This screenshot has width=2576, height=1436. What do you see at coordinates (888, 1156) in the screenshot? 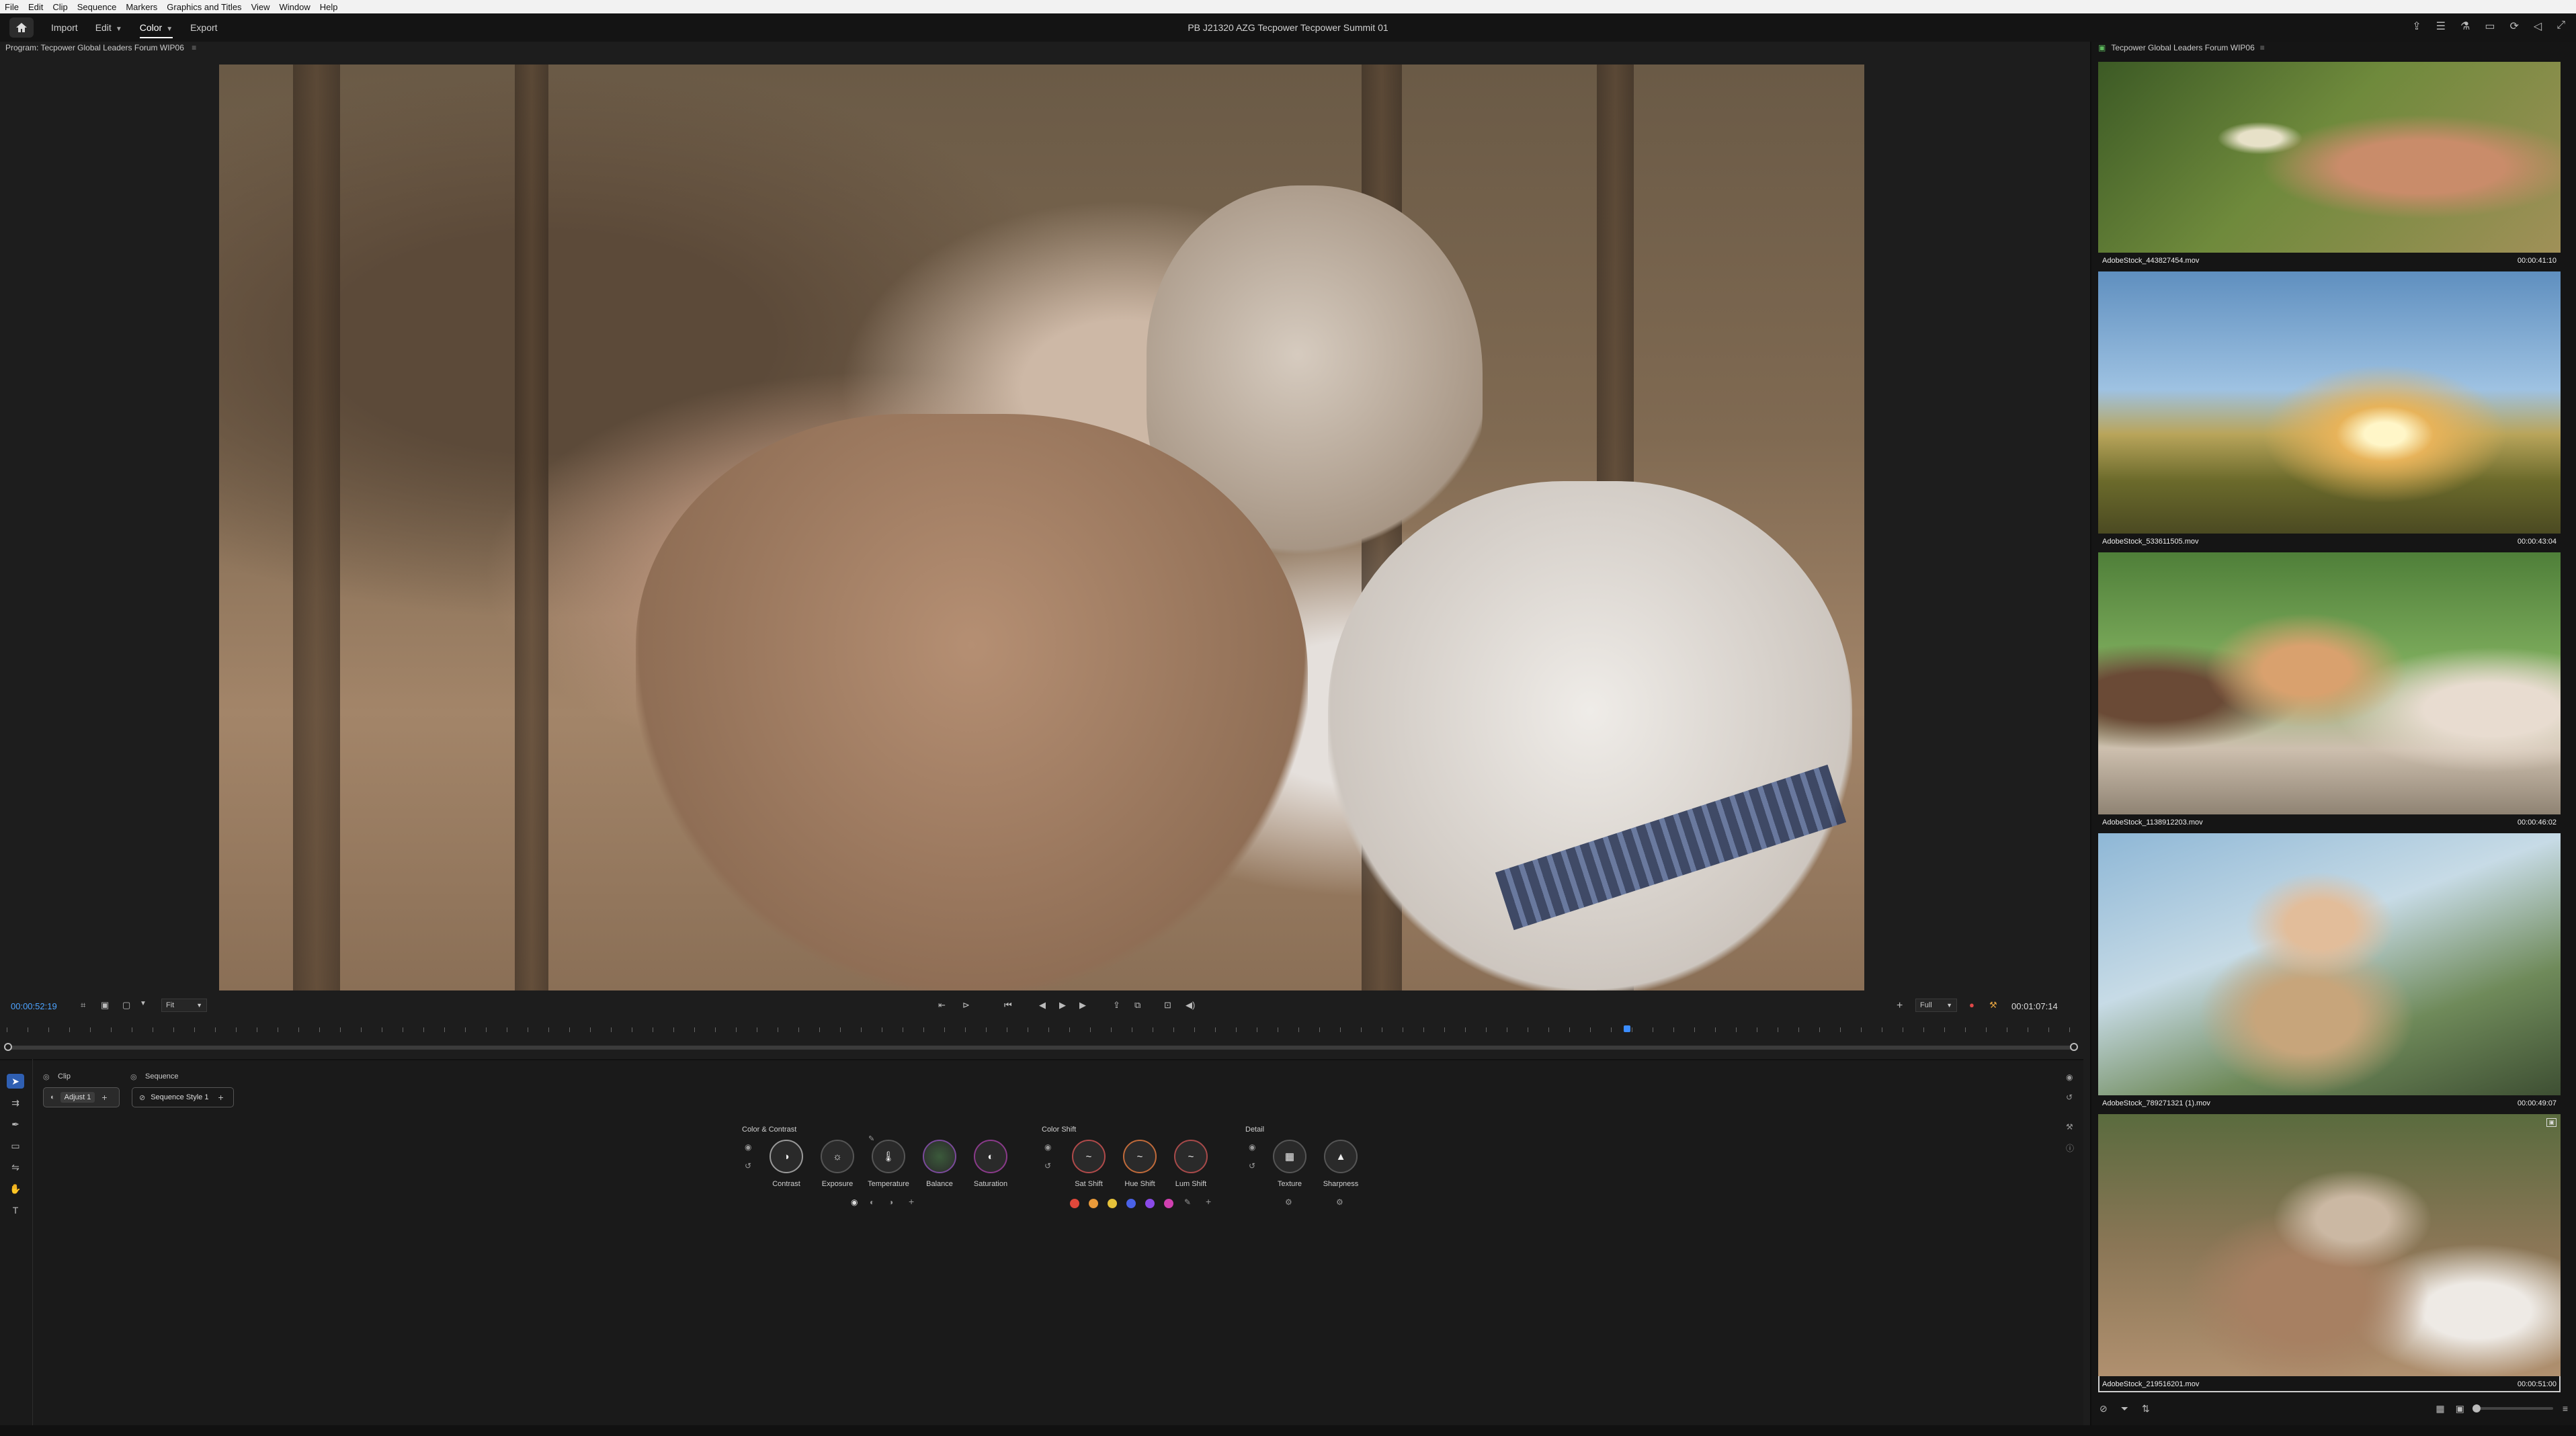
I see `temperature-dial: 🌡` at bounding box center [888, 1156].